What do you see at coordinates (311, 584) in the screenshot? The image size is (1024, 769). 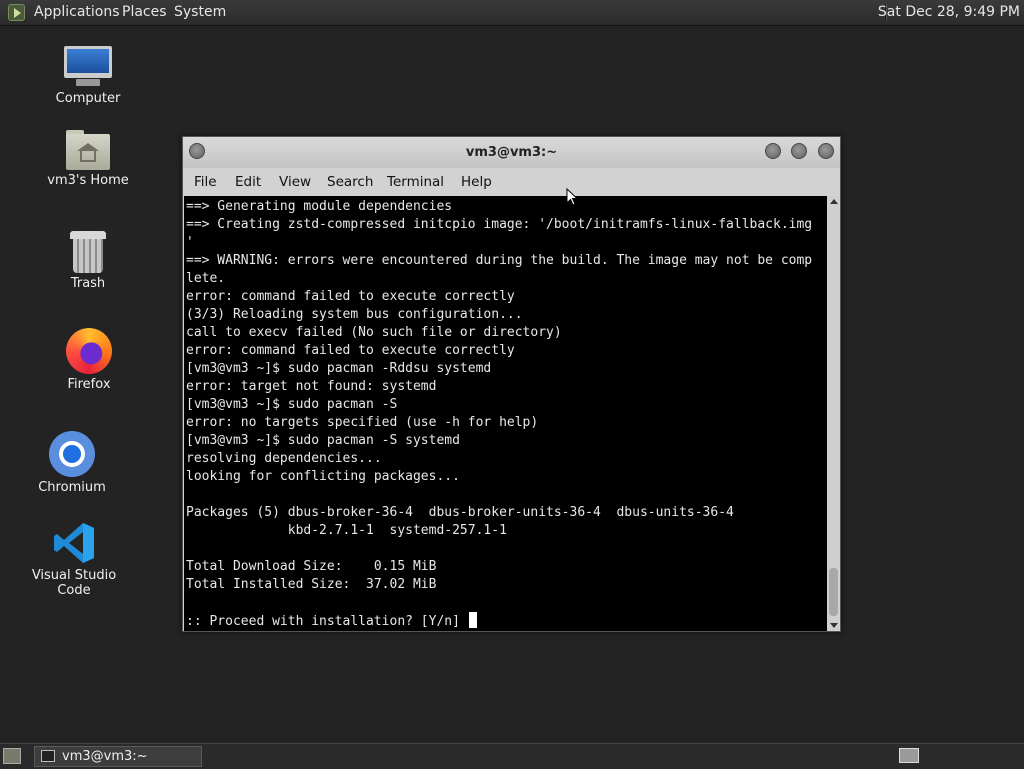 I see `terminal-line: Total Installed Size: 37.02 MiB` at bounding box center [311, 584].